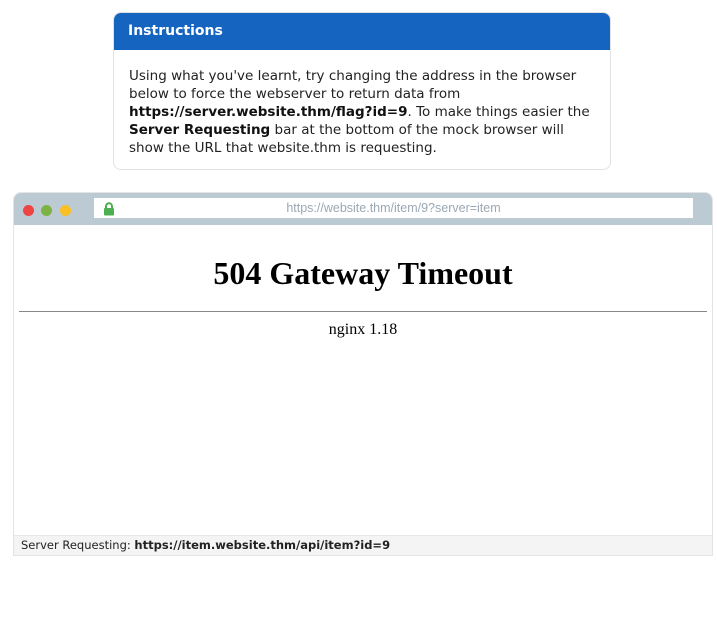  What do you see at coordinates (200, 130) in the screenshot?
I see `server-requesting-label: Server Requesting` at bounding box center [200, 130].